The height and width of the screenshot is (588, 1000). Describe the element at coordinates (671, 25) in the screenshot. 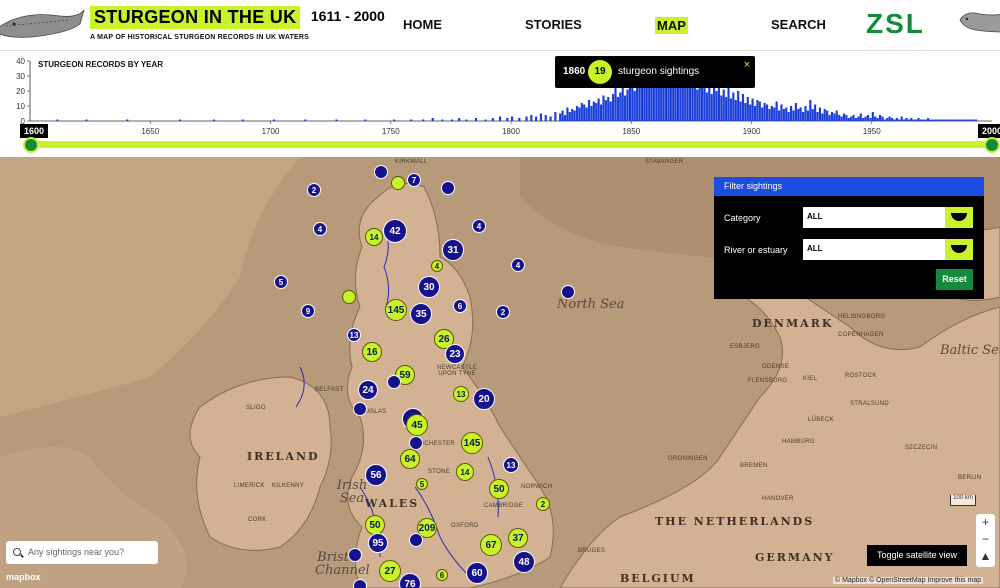

I see `nav-map: MAP` at that location.